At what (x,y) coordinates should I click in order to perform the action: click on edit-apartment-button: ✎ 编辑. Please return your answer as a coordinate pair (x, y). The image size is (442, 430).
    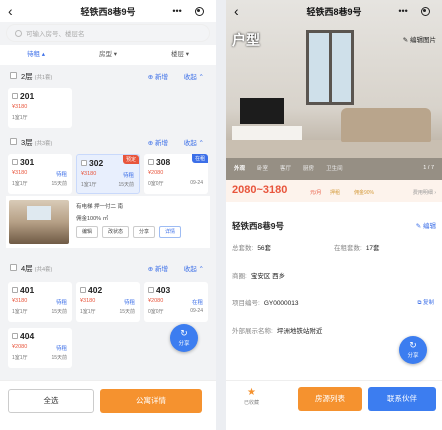
    Looking at the image, I should click on (426, 225).